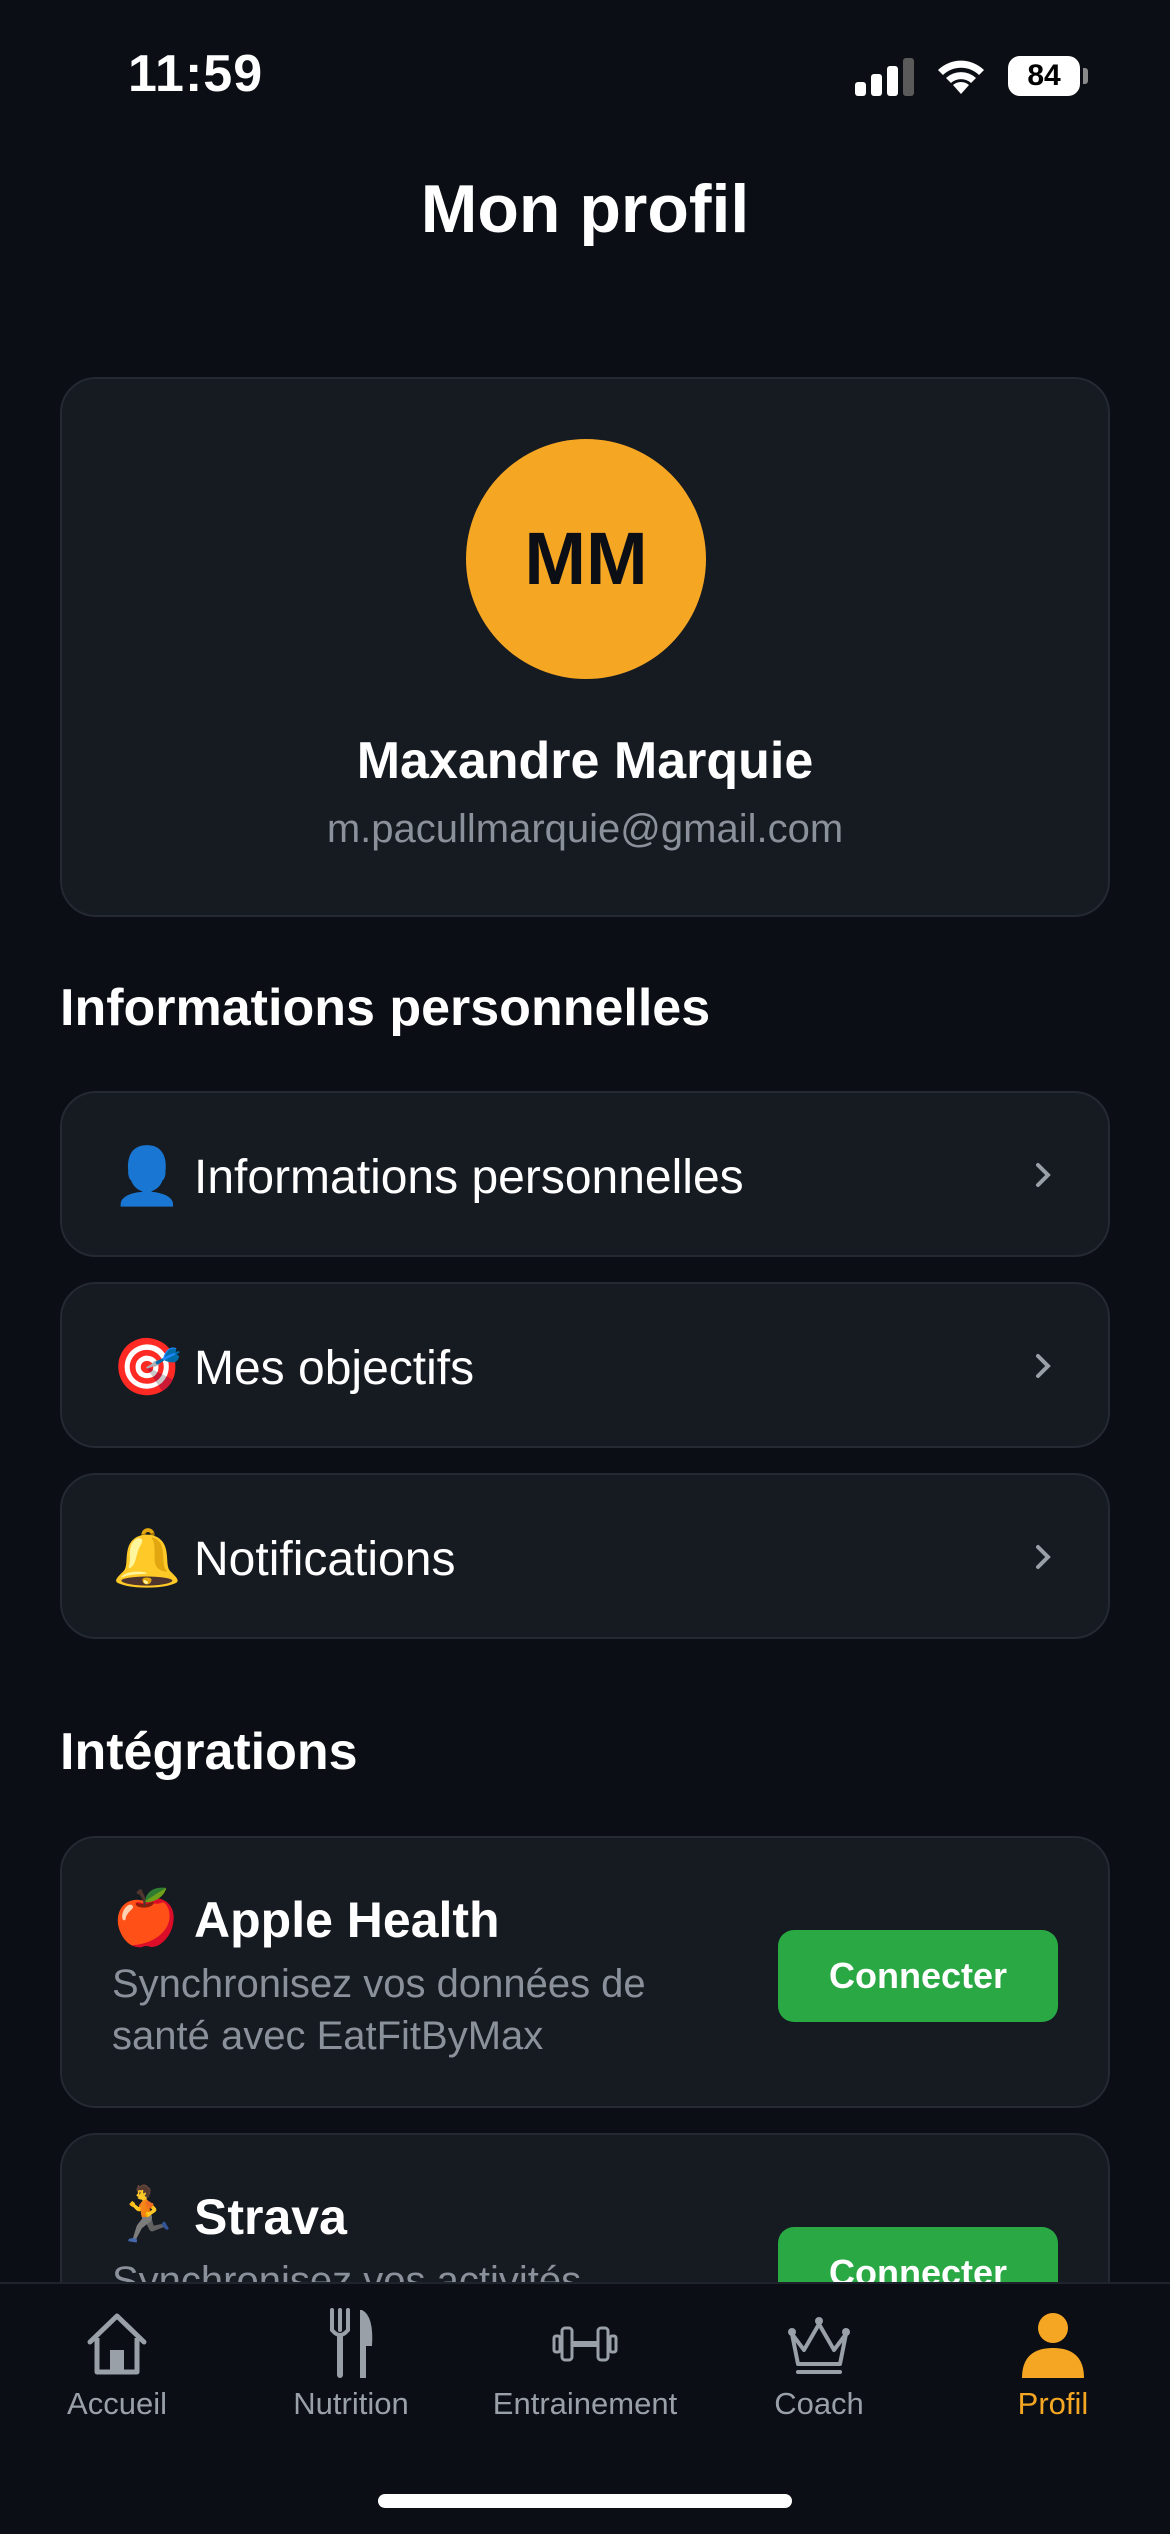  What do you see at coordinates (117, 2344) in the screenshot?
I see `home-icon` at bounding box center [117, 2344].